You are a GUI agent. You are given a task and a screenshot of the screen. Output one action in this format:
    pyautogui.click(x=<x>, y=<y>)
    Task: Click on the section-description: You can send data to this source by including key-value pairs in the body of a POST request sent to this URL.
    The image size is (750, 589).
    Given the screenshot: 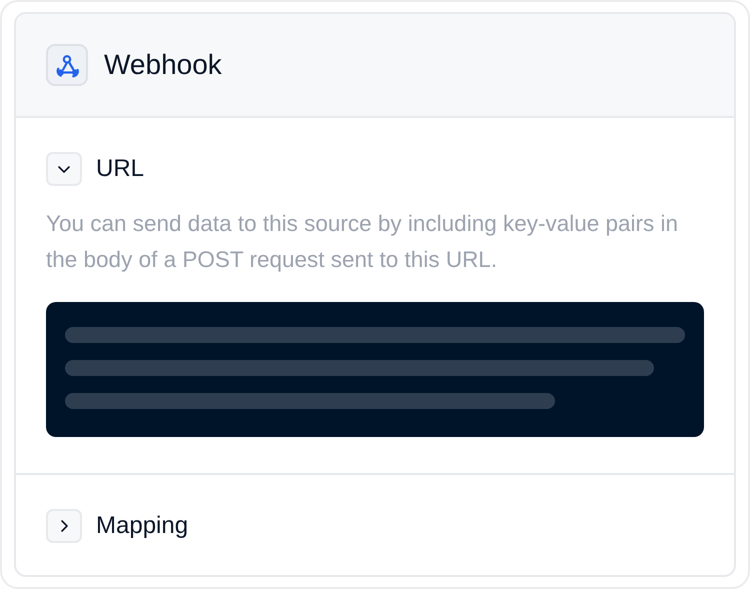 What is the action you would take?
    pyautogui.click(x=363, y=242)
    